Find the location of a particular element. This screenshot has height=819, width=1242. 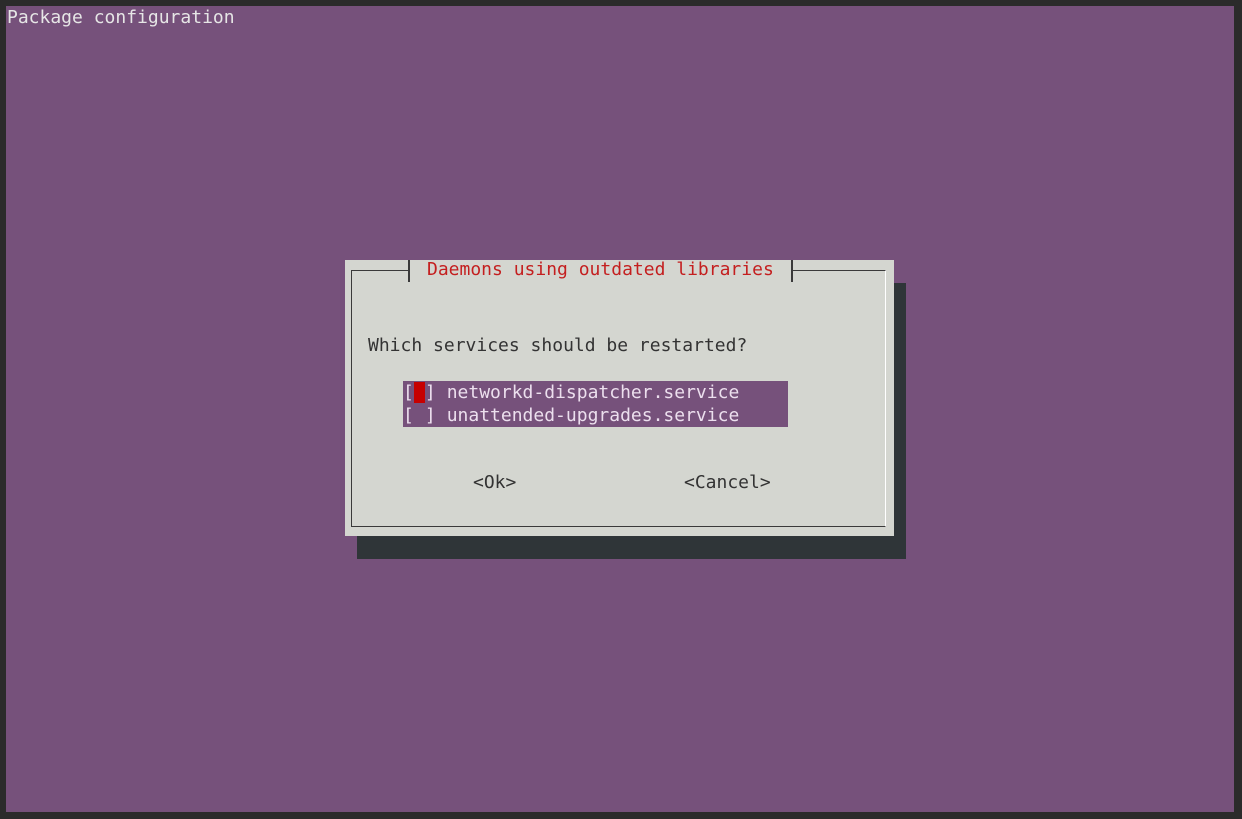

dialog-title: Daemons using outdated libraries is located at coordinates (600, 269).